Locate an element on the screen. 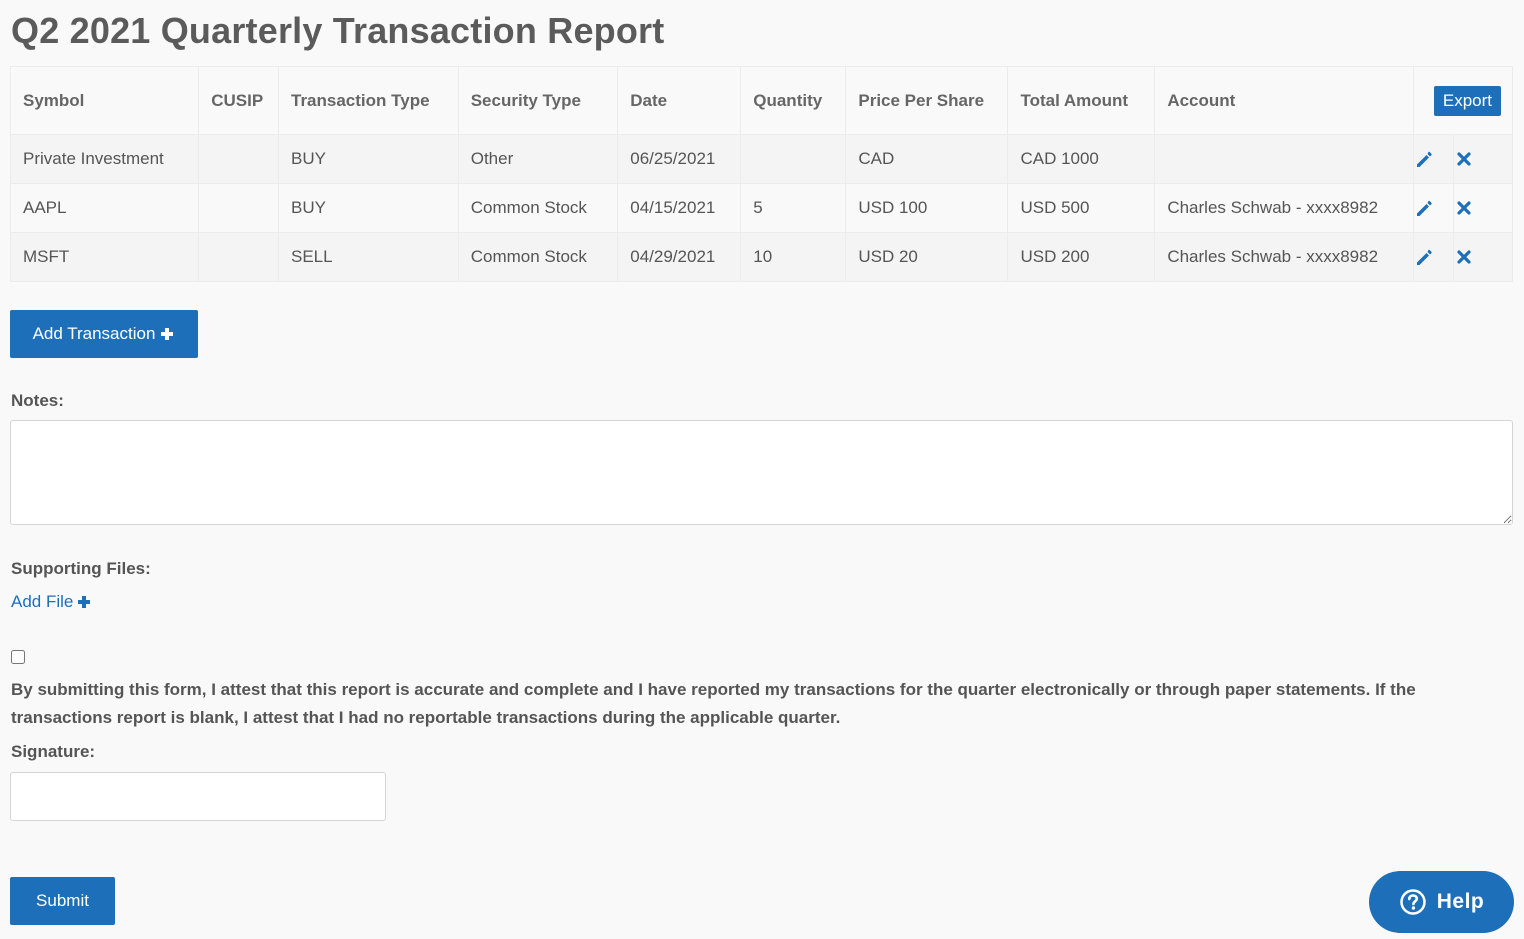 This screenshot has width=1524, height=939. column-header-total-amount: Total Amount is located at coordinates (1081, 100).